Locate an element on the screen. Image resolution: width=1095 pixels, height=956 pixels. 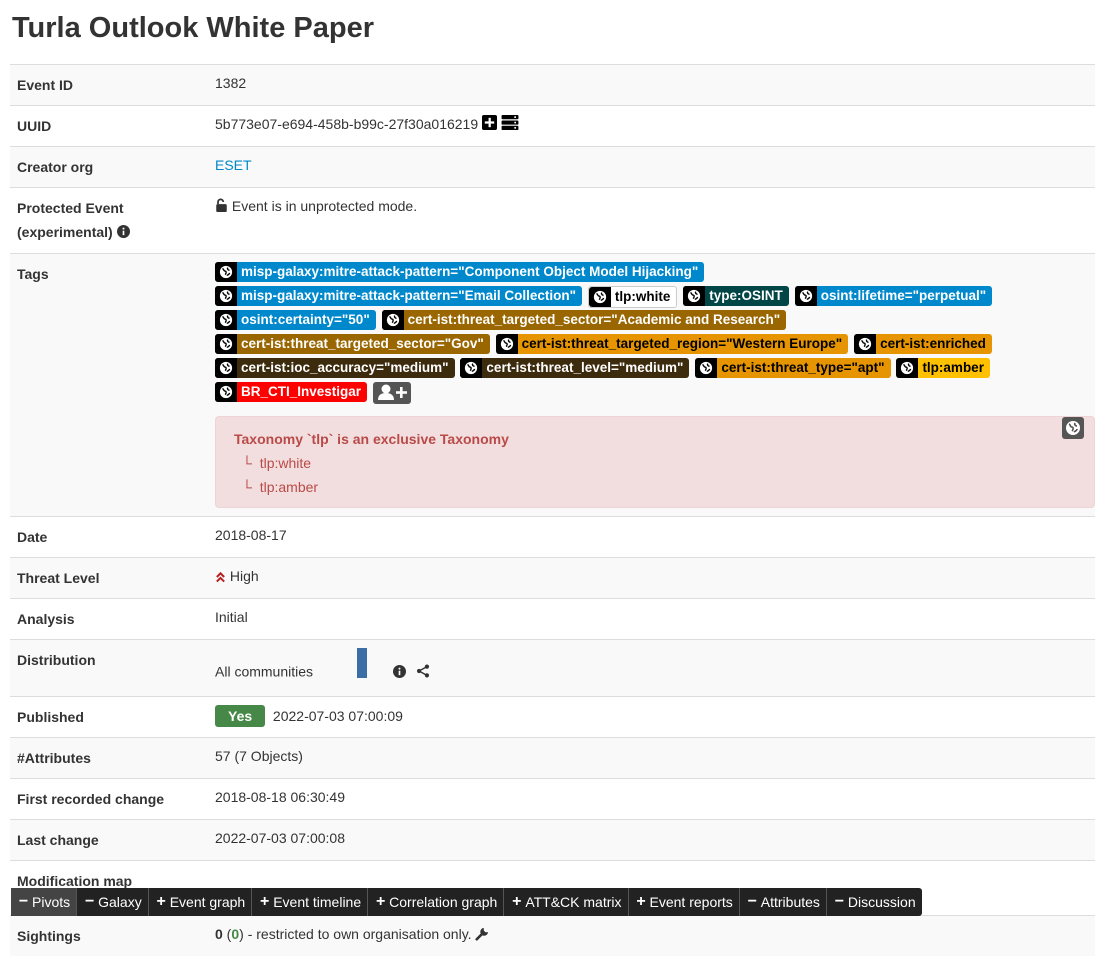
row-analysis: Analysis Initial is located at coordinates (552, 619).